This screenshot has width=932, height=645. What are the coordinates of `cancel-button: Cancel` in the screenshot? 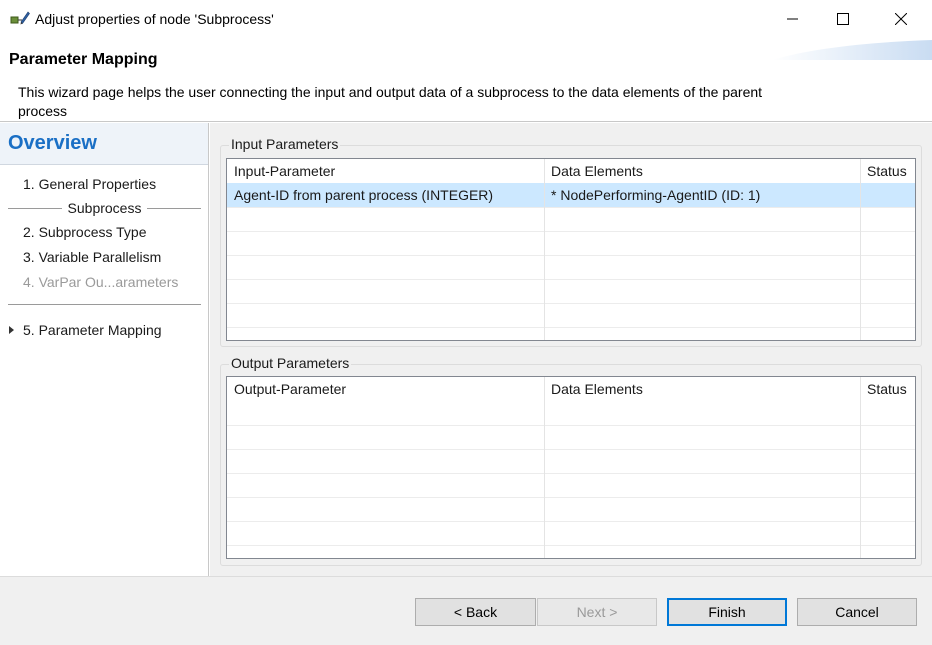 It's located at (857, 612).